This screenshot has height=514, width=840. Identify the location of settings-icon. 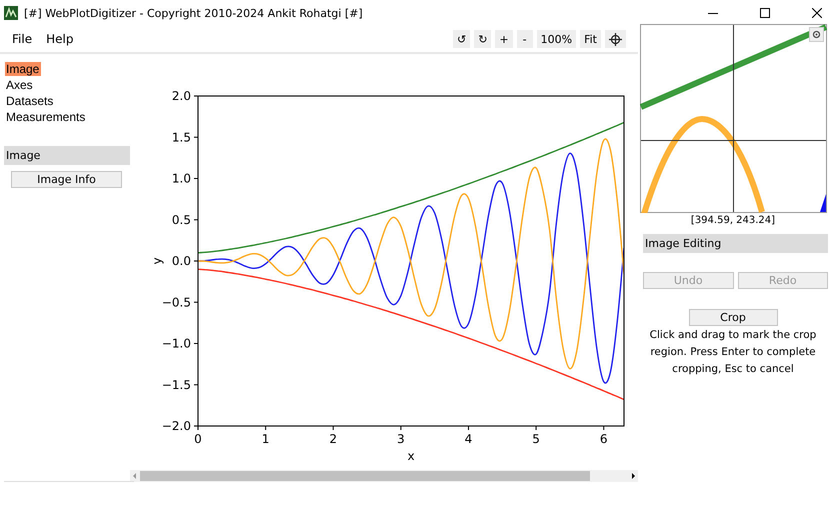
(816, 34).